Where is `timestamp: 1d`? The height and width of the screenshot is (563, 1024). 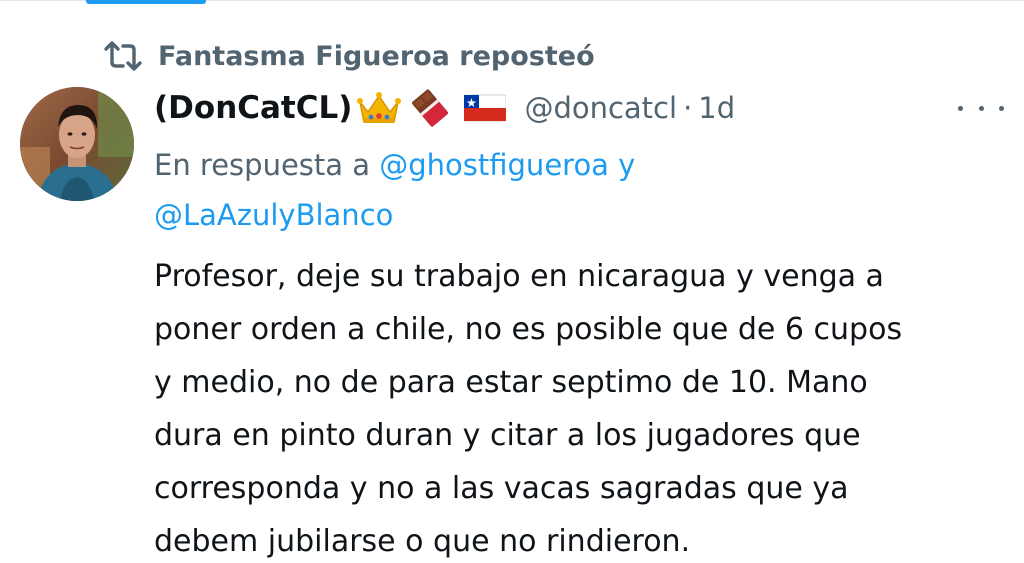 timestamp: 1d is located at coordinates (716, 108).